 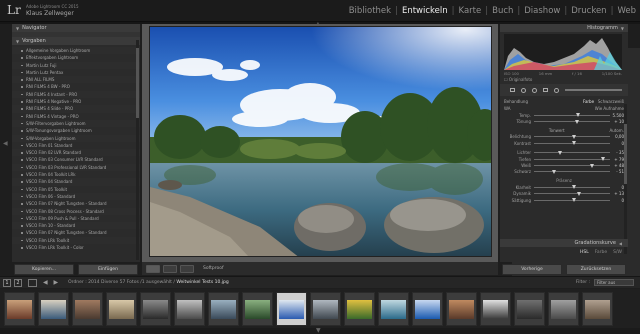 I want to click on preset-folder: VSCO Film 10 - Standard, so click(x=76, y=226).